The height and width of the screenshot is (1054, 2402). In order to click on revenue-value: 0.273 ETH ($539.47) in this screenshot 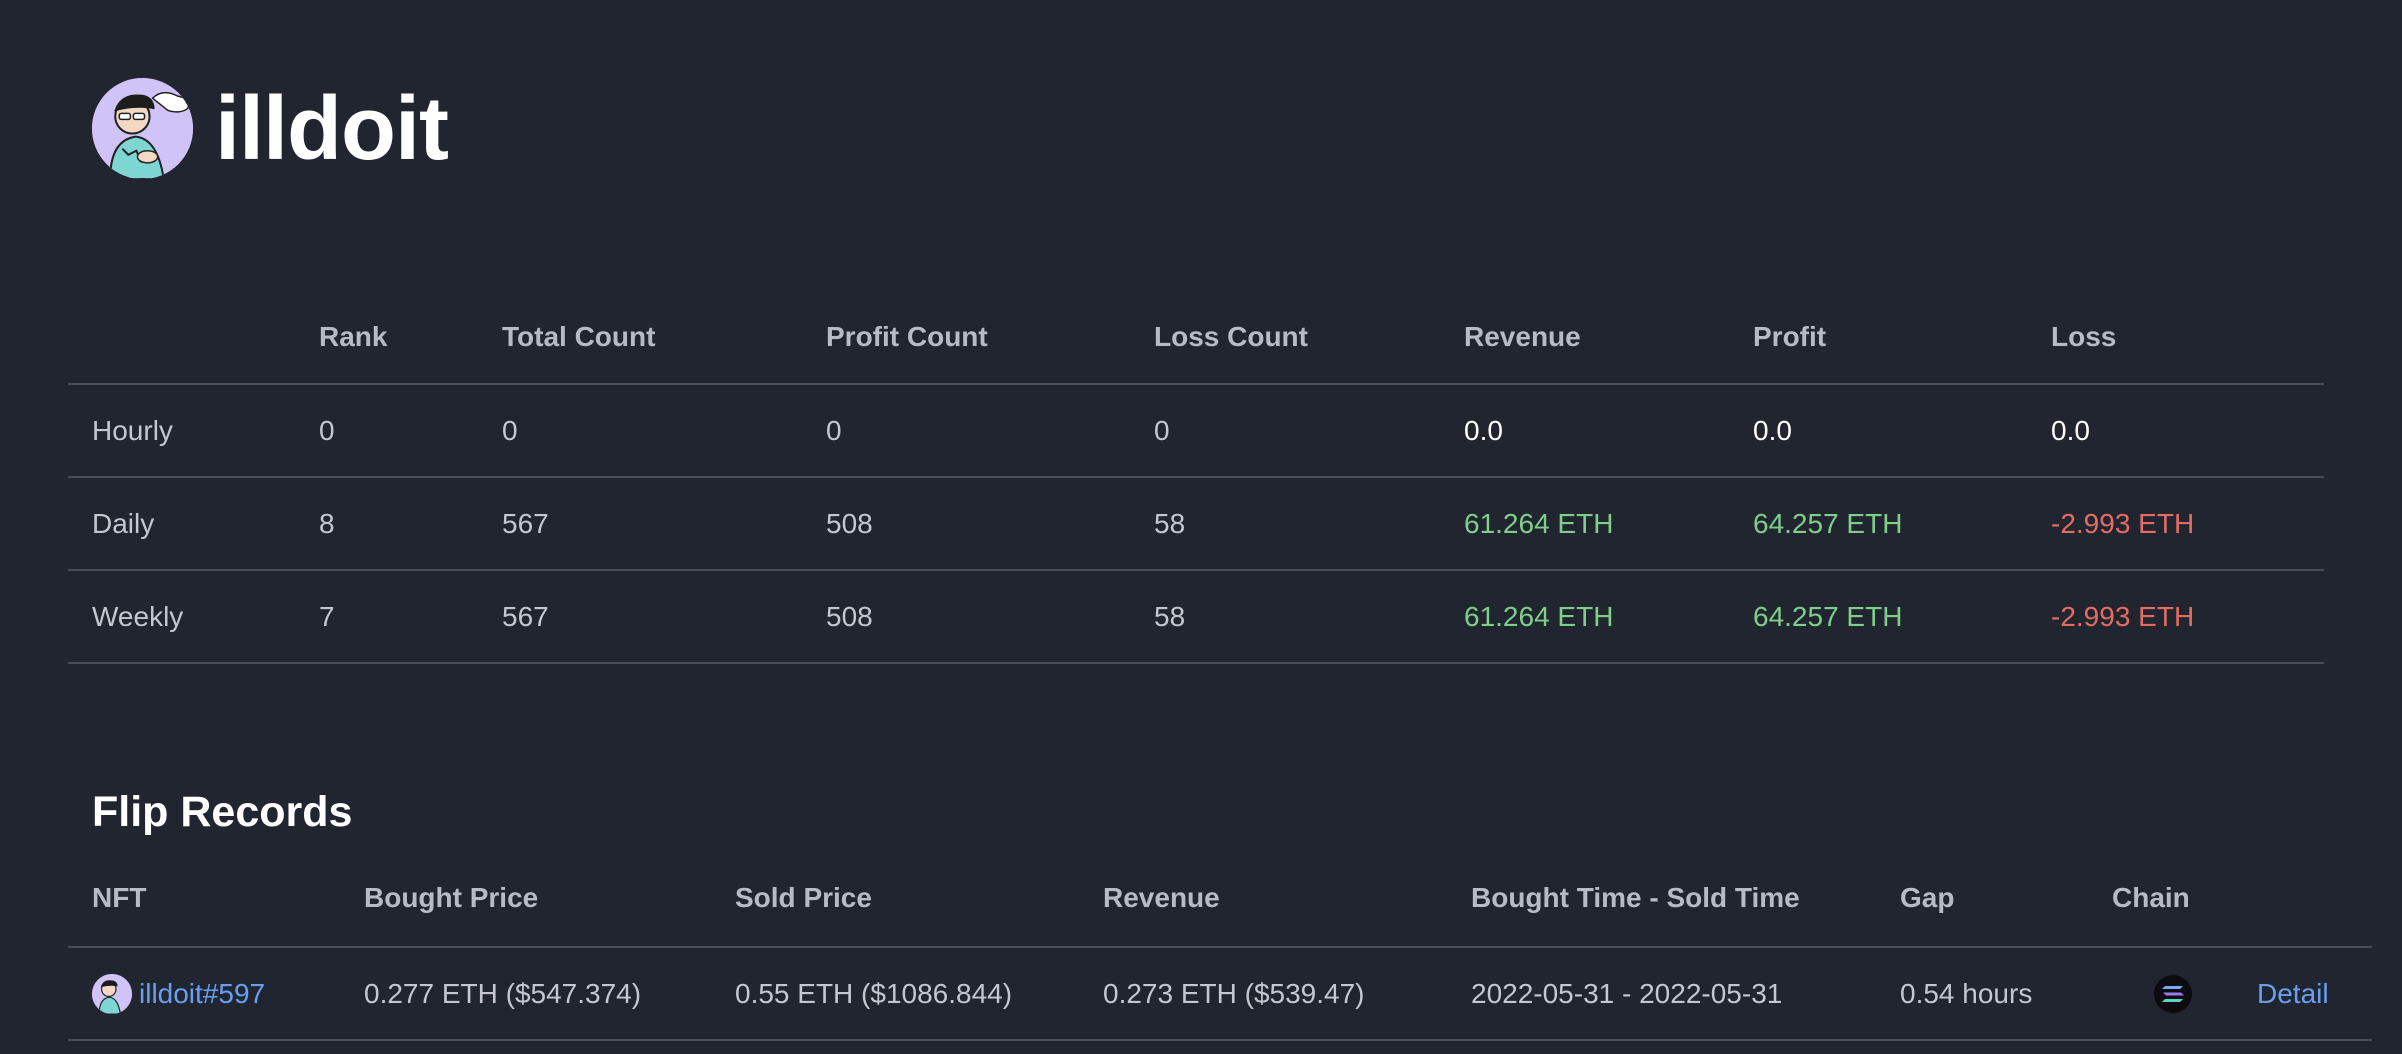, I will do `click(1234, 993)`.